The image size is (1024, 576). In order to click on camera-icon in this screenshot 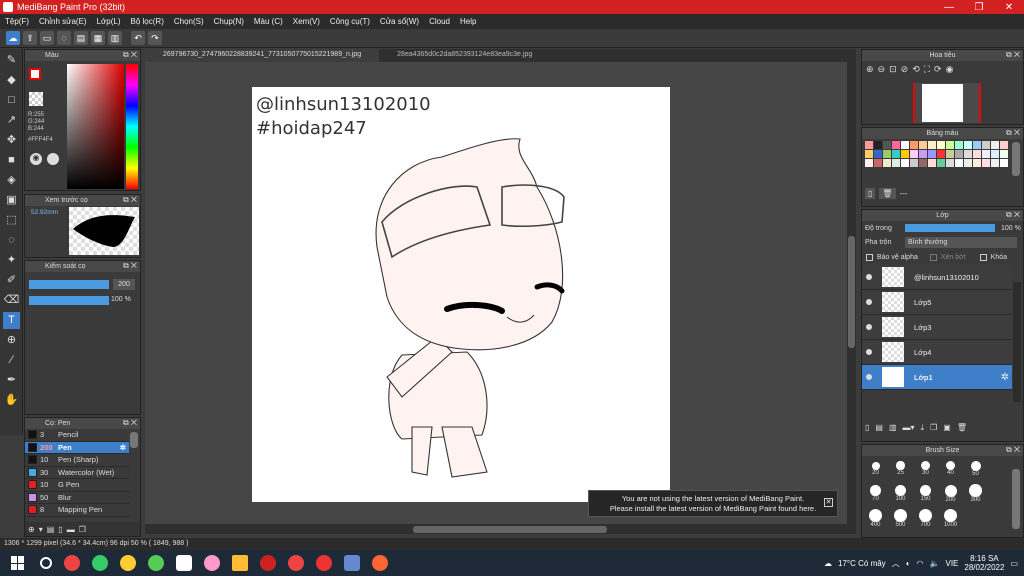, I will do `click(352, 563)`.